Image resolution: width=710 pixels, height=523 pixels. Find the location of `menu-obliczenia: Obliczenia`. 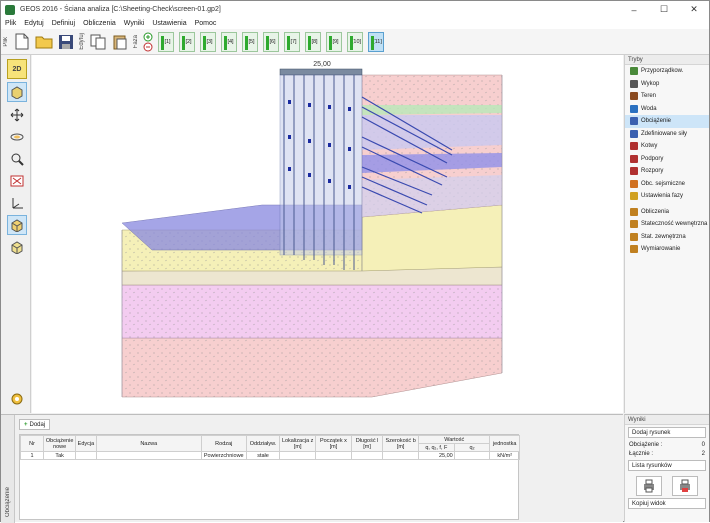

menu-obliczenia: Obliczenia is located at coordinates (99, 23).